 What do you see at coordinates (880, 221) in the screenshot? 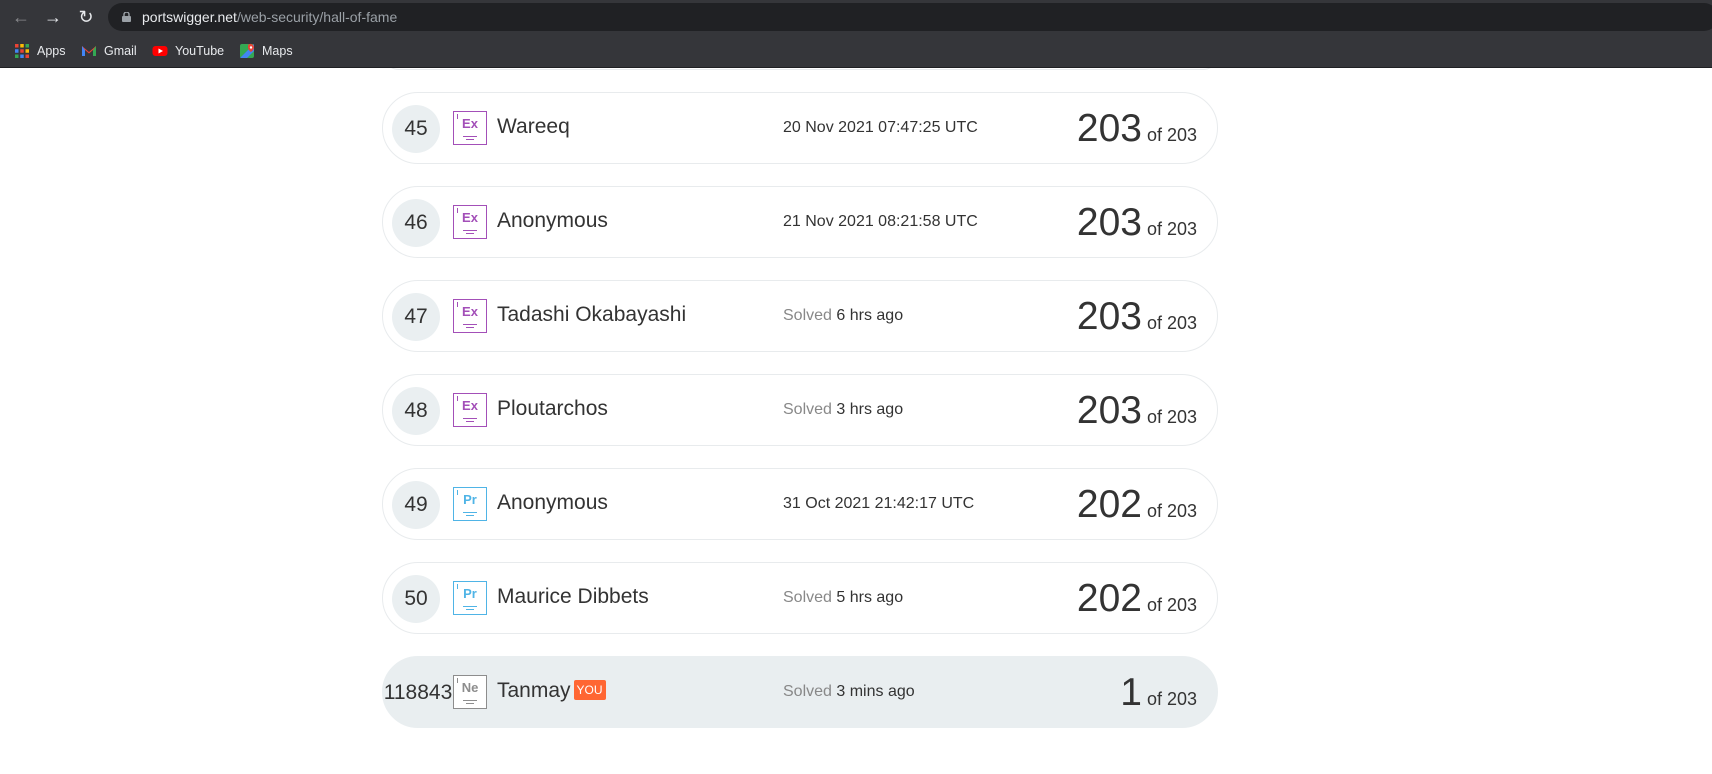
I see `solved-time: 21 Nov 2021 08:21:58 UTC` at bounding box center [880, 221].